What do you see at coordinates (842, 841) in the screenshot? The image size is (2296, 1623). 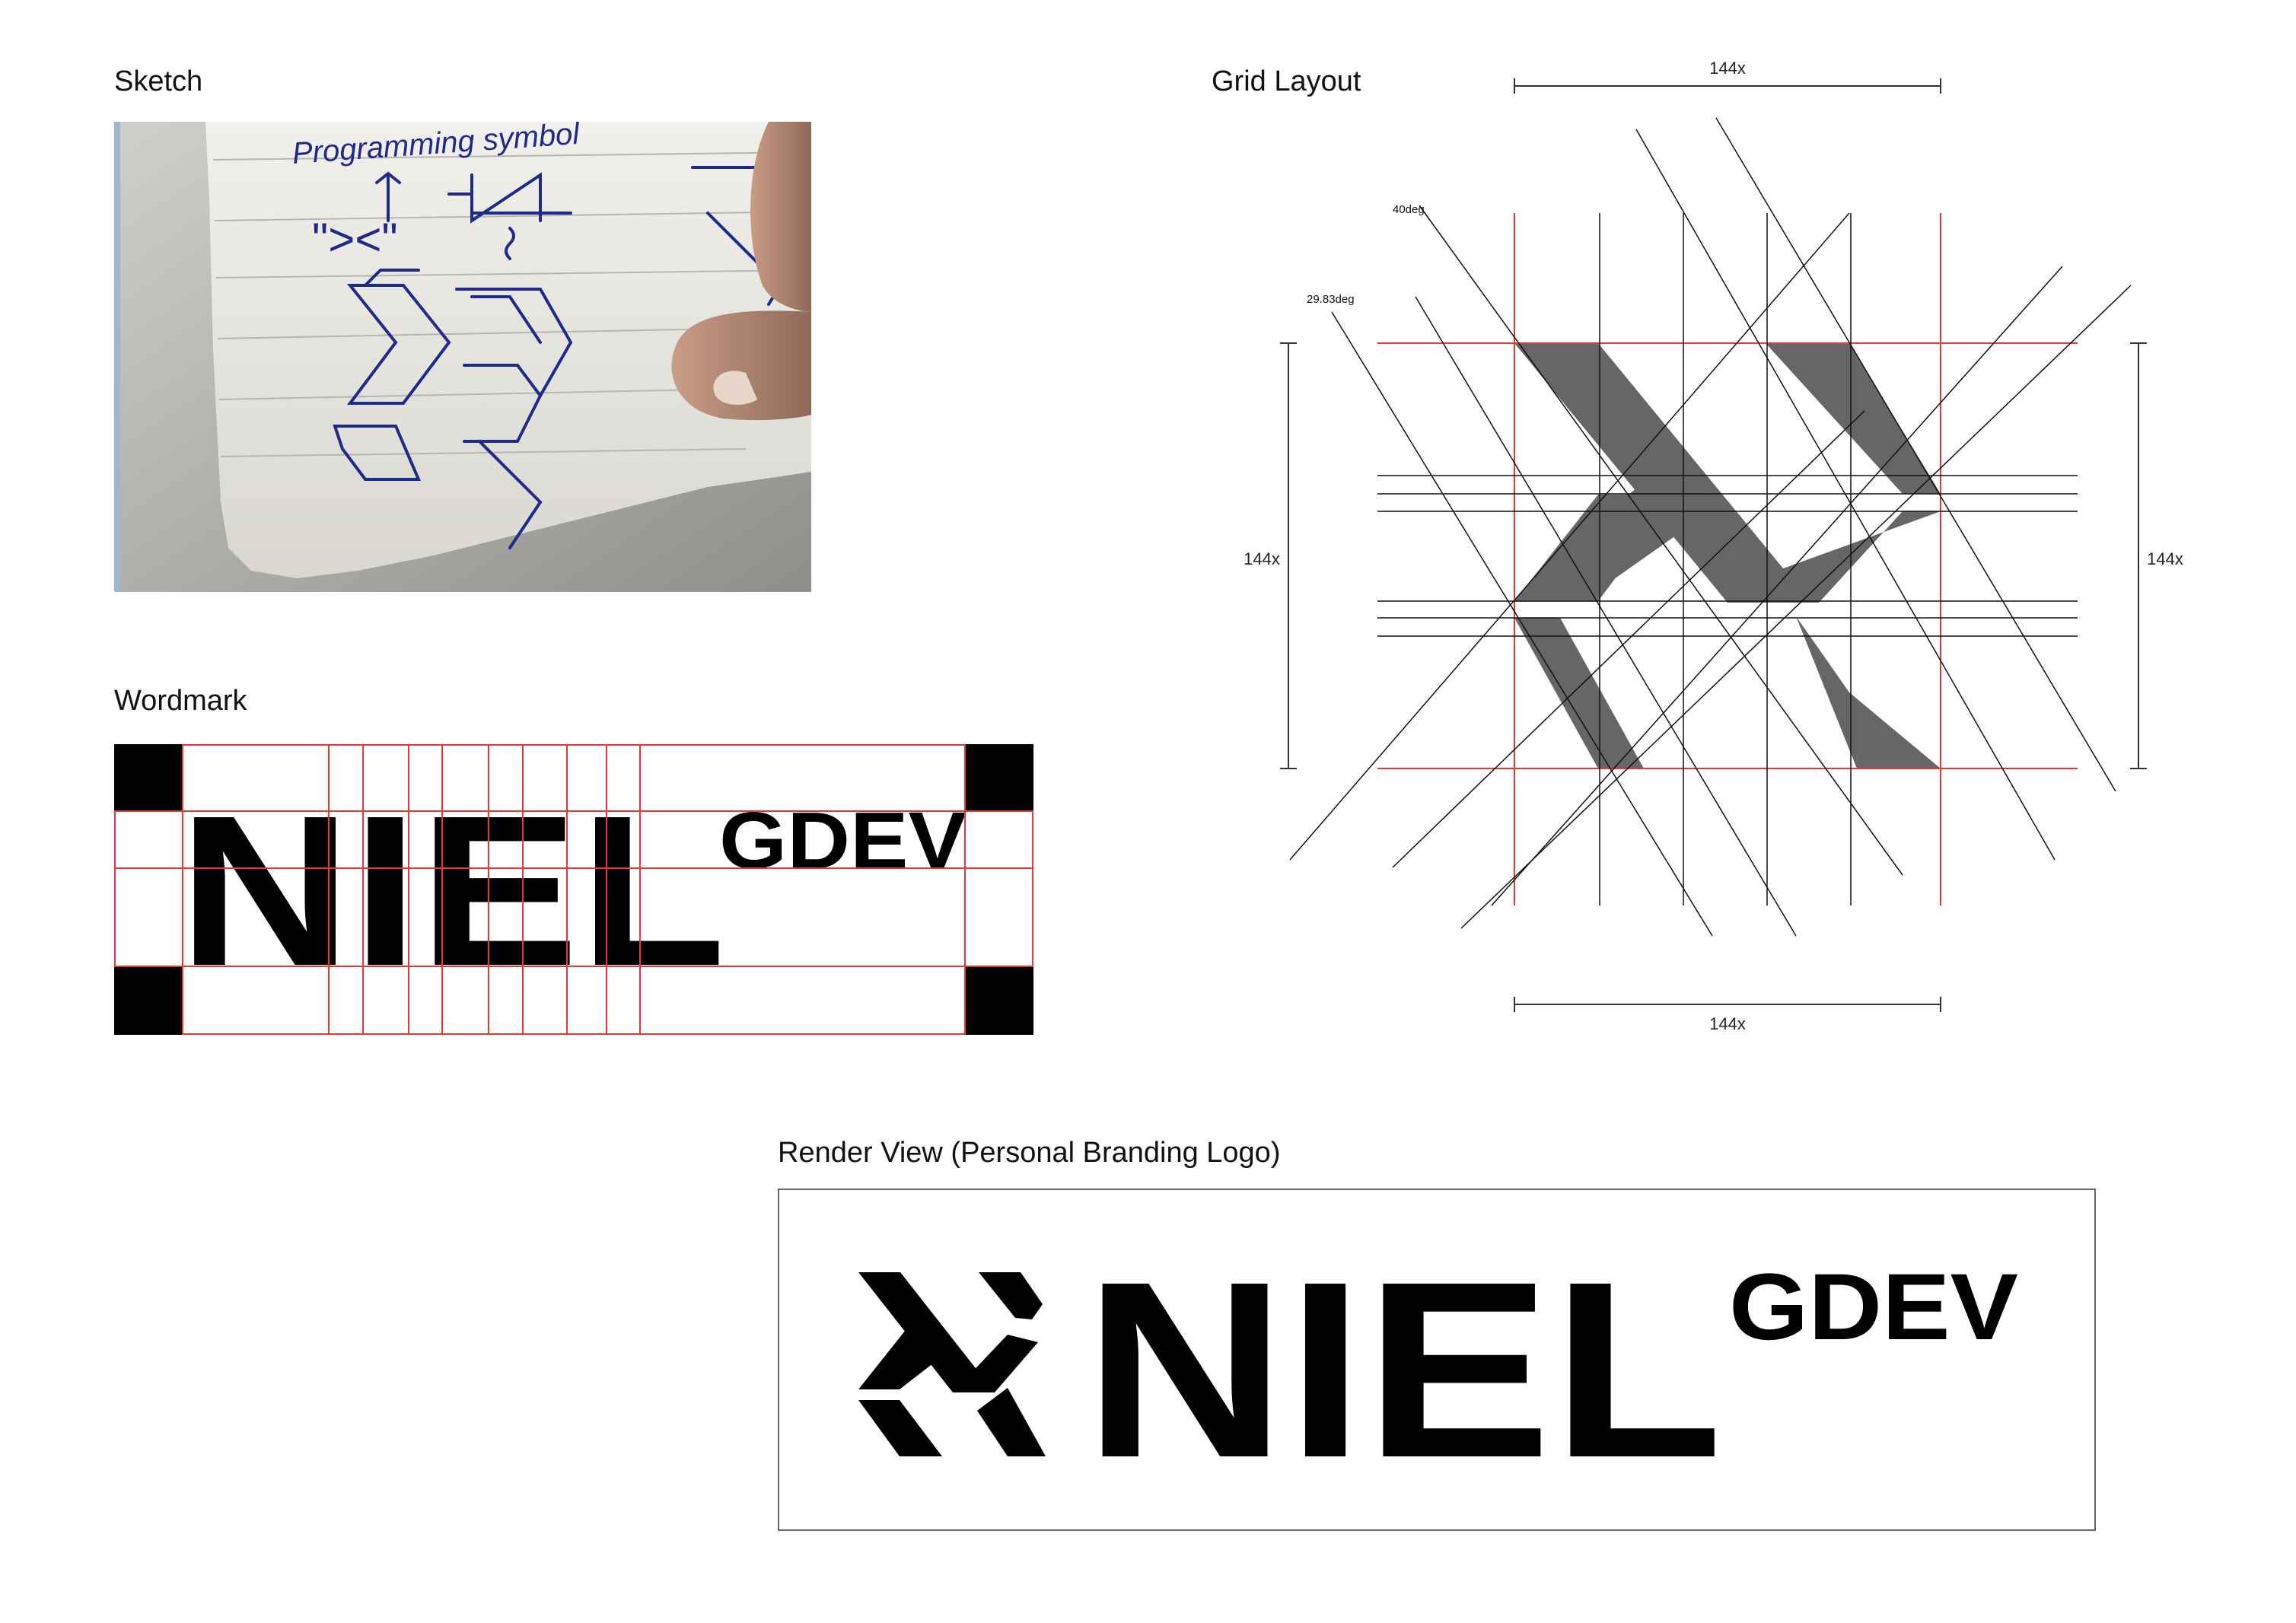 I see `wordmark-suffix: GDEV` at bounding box center [842, 841].